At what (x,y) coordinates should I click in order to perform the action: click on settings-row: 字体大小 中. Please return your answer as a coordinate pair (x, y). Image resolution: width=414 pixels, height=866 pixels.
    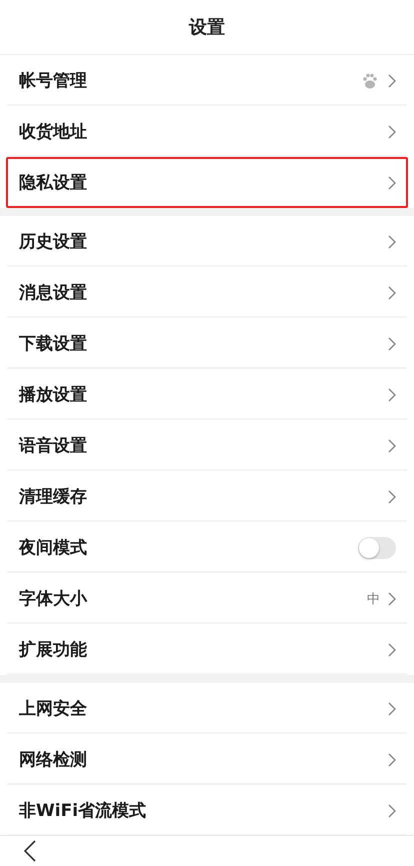
    Looking at the image, I should click on (207, 598).